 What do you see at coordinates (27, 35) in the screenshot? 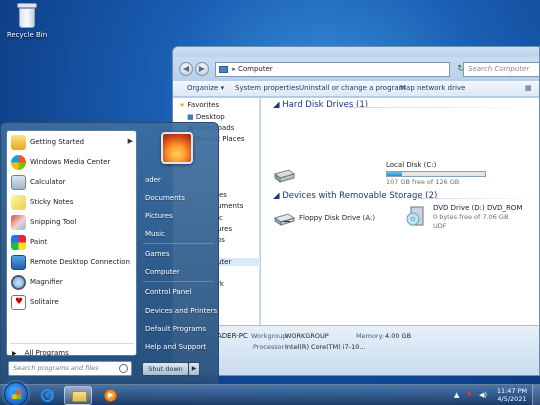
I see `recycle-bin-label: Recycle Bin` at bounding box center [27, 35].